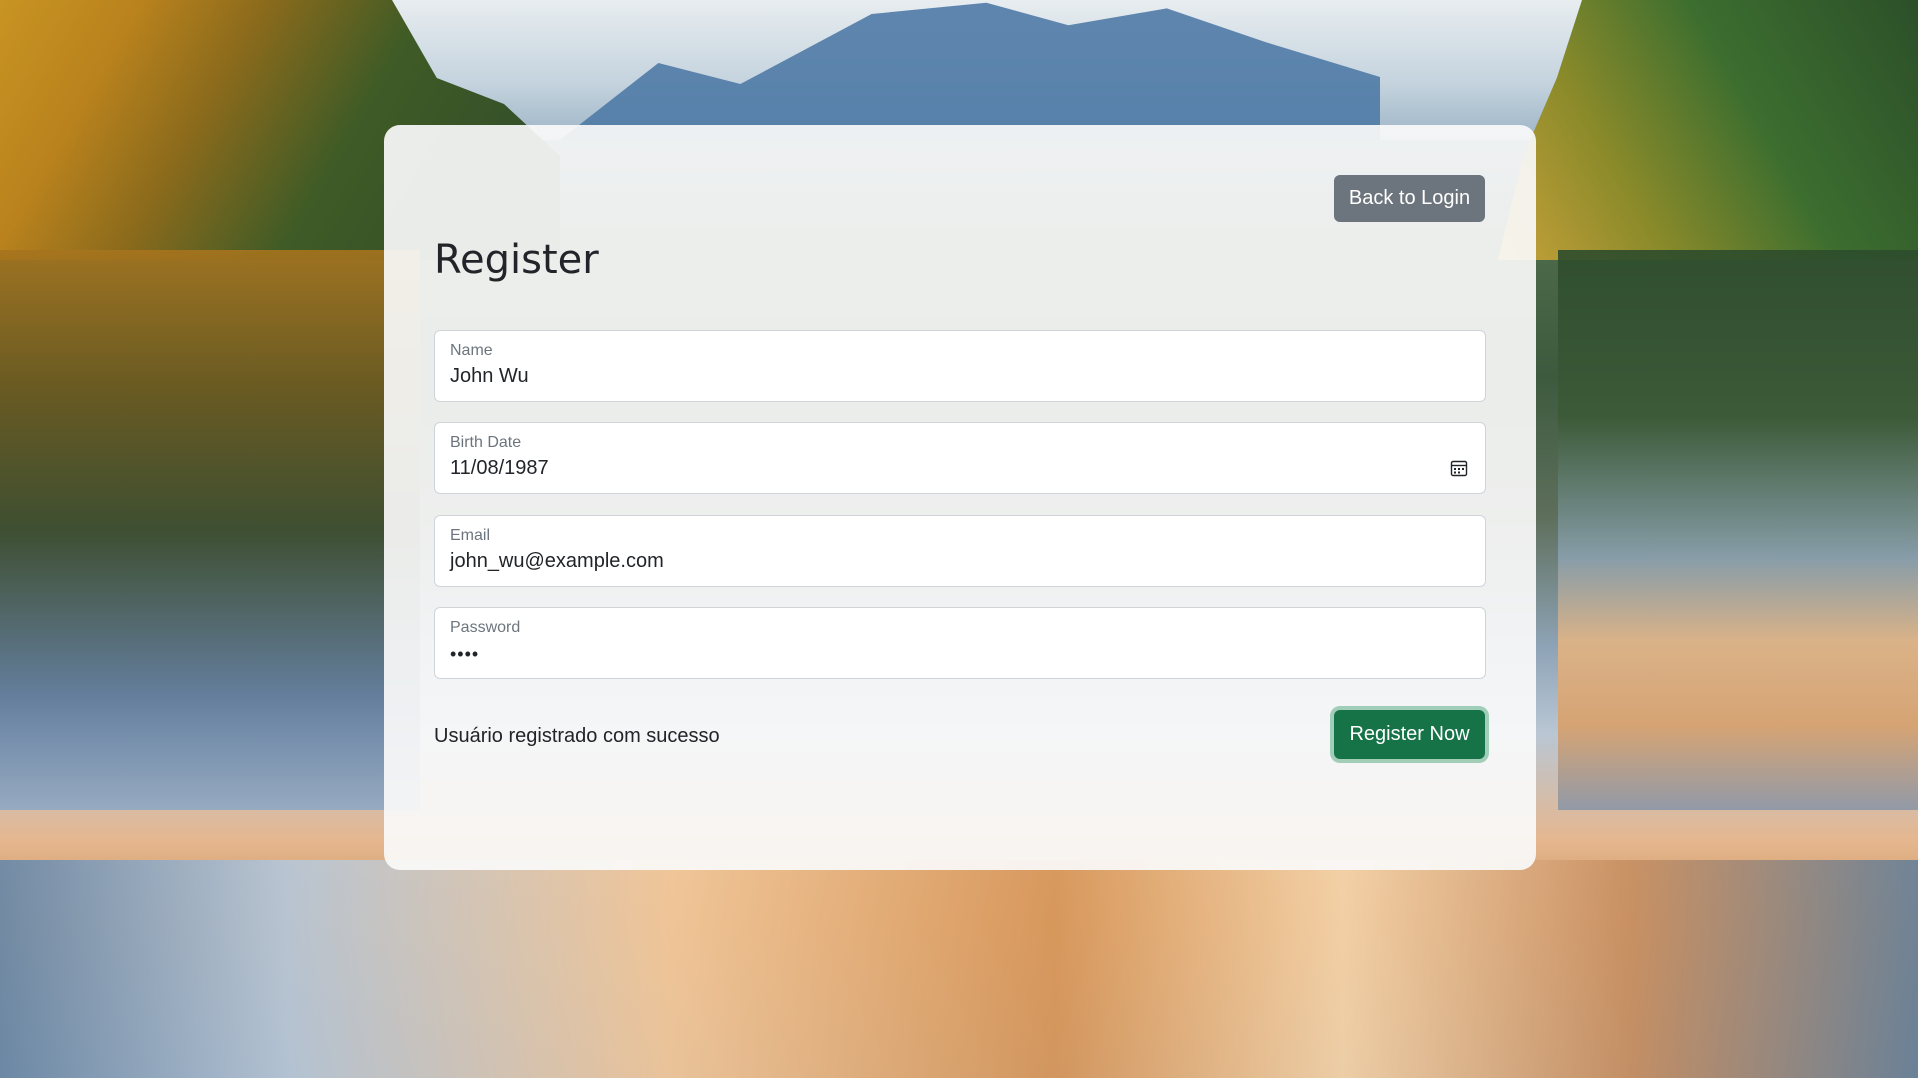 This screenshot has width=1918, height=1078. I want to click on email-input: john_wu@example.com, so click(557, 561).